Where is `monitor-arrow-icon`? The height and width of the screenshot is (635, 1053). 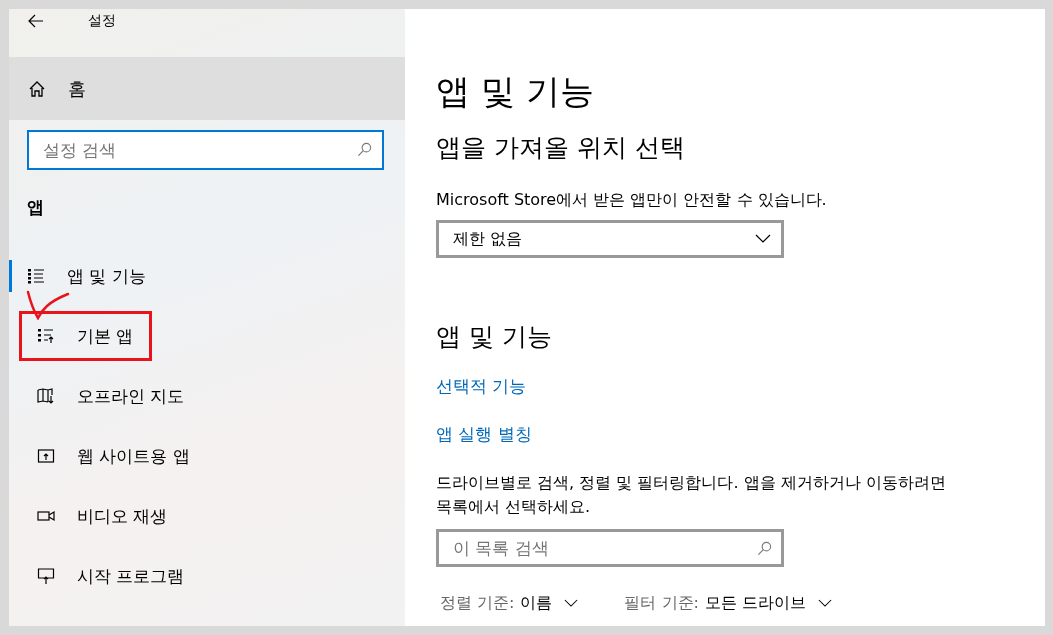 monitor-arrow-icon is located at coordinates (46, 576).